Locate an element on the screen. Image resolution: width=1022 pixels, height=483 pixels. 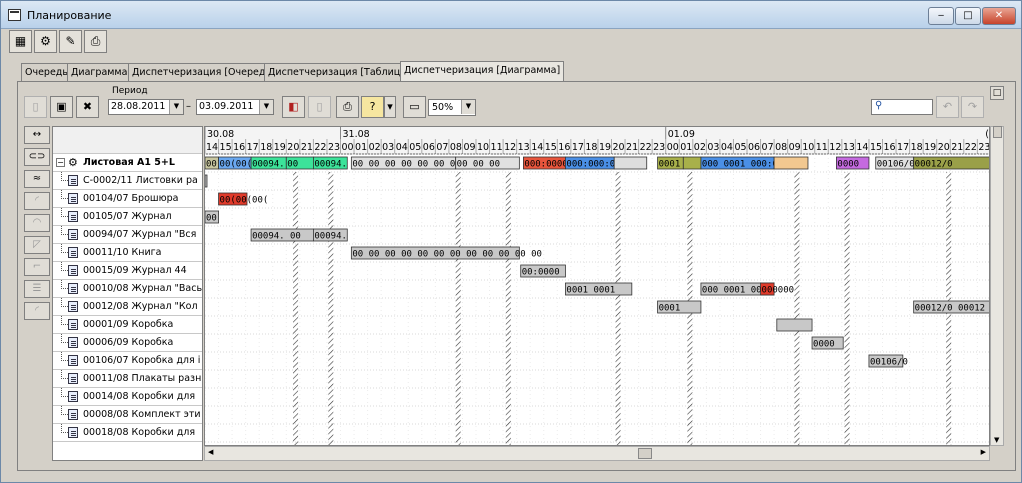
edit-icon: ✎ is located at coordinates (70, 41).